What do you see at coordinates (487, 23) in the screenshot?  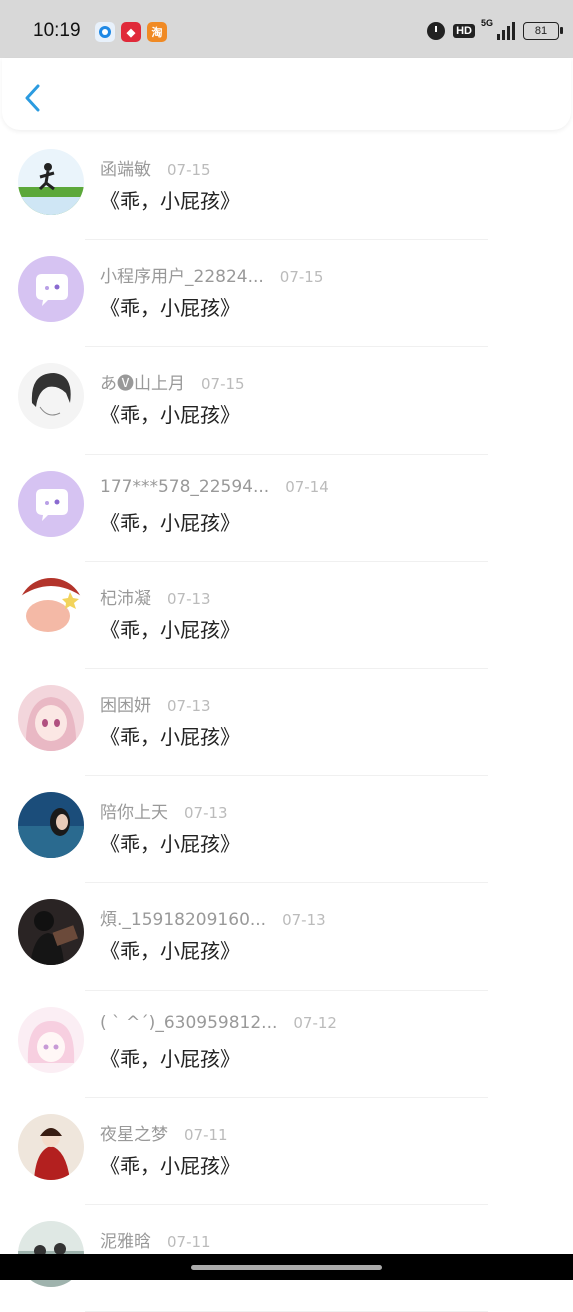 I see `network-type-label: 5G` at bounding box center [487, 23].